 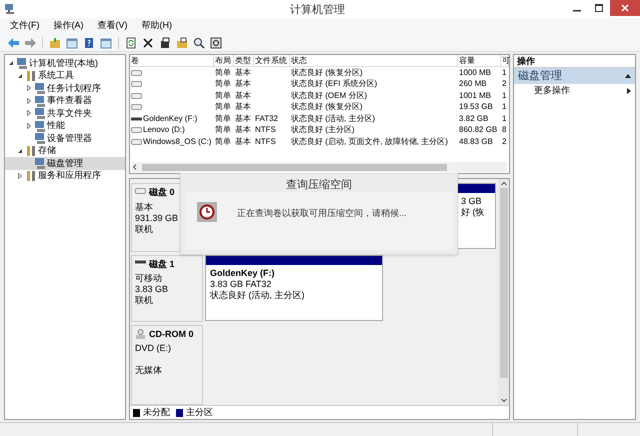 I want to click on delete-icon, so click(x=148, y=42).